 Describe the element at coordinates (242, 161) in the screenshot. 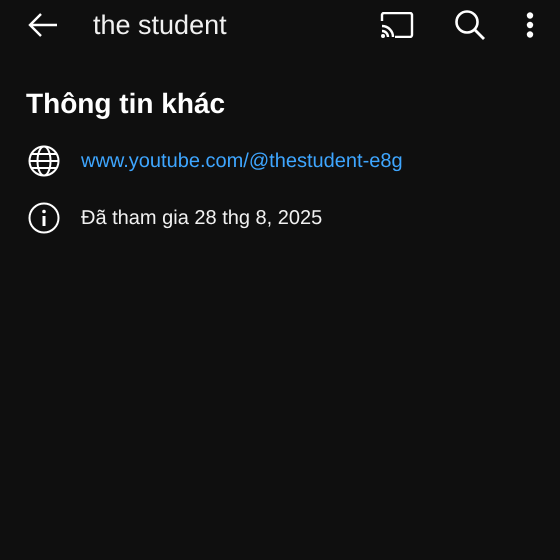

I see `channel-link: www.youtube.com/@thestudent-e8g` at that location.